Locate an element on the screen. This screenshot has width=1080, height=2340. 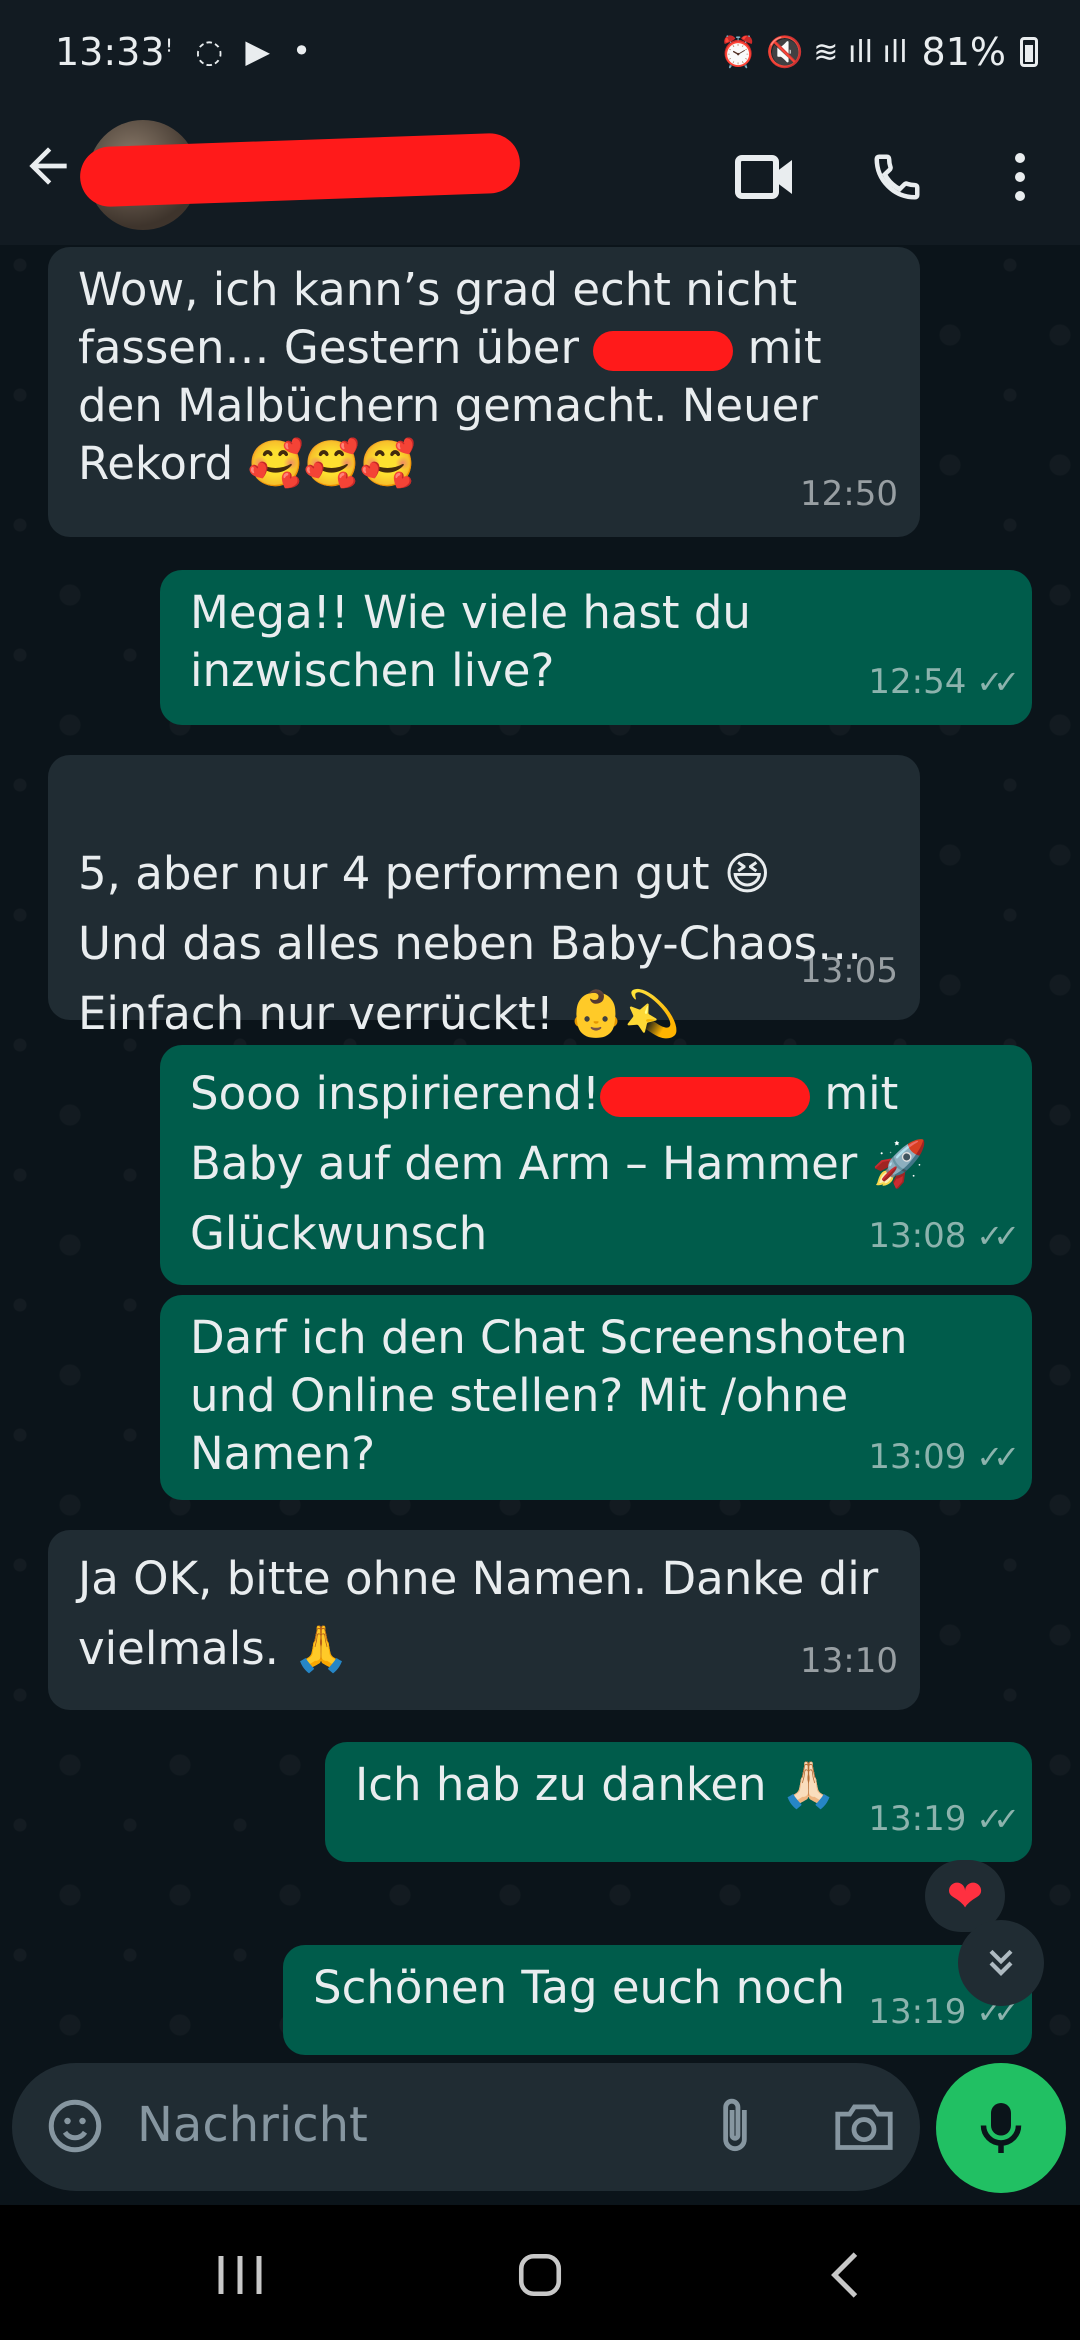
emoji-icon is located at coordinates (75, 2126).